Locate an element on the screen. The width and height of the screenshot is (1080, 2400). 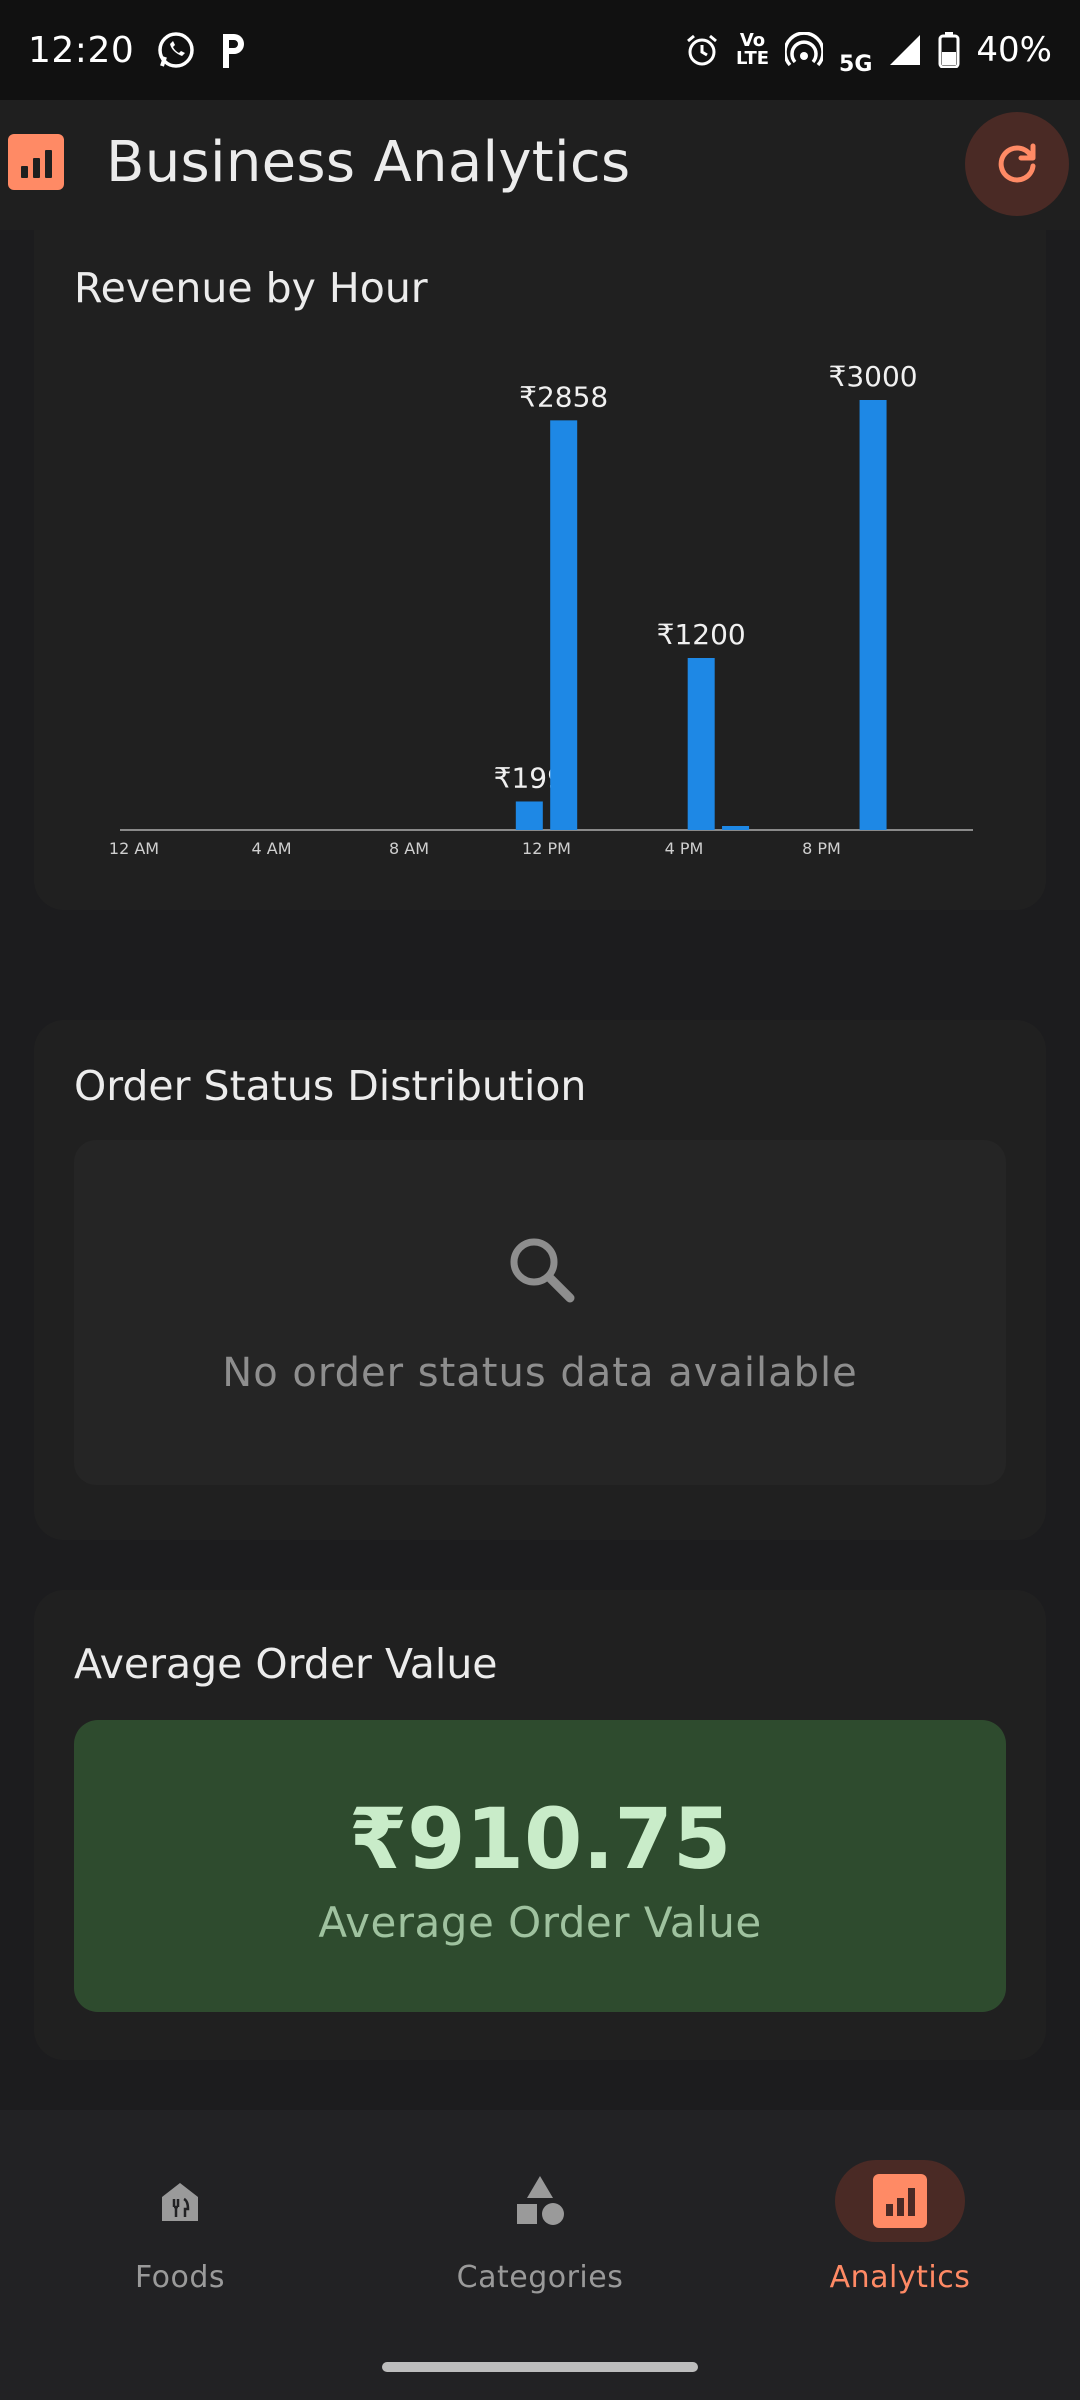
status-time: 12:20 is located at coordinates (81, 50).